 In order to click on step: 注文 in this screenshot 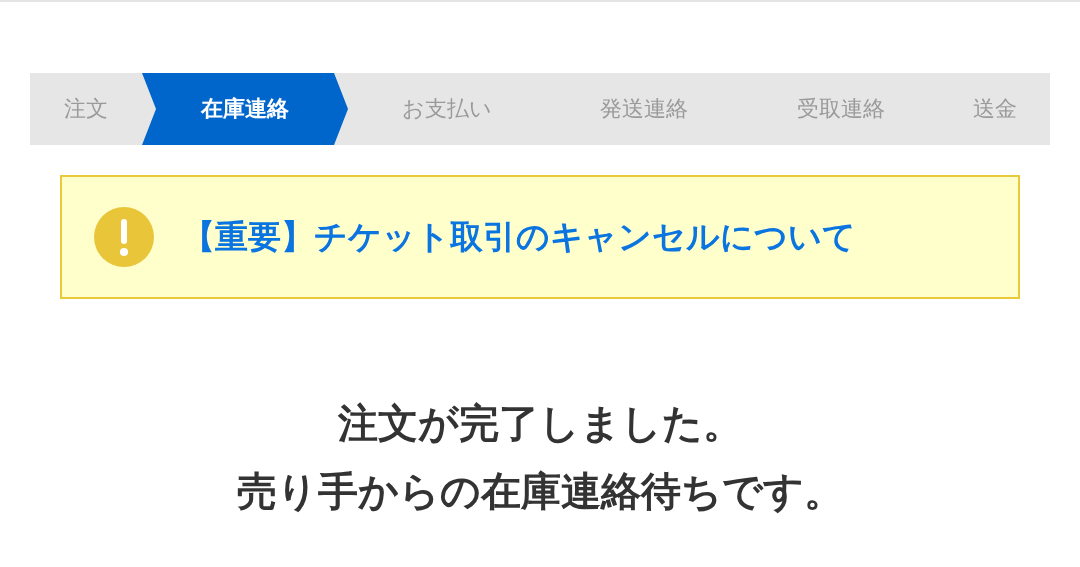, I will do `click(86, 109)`.